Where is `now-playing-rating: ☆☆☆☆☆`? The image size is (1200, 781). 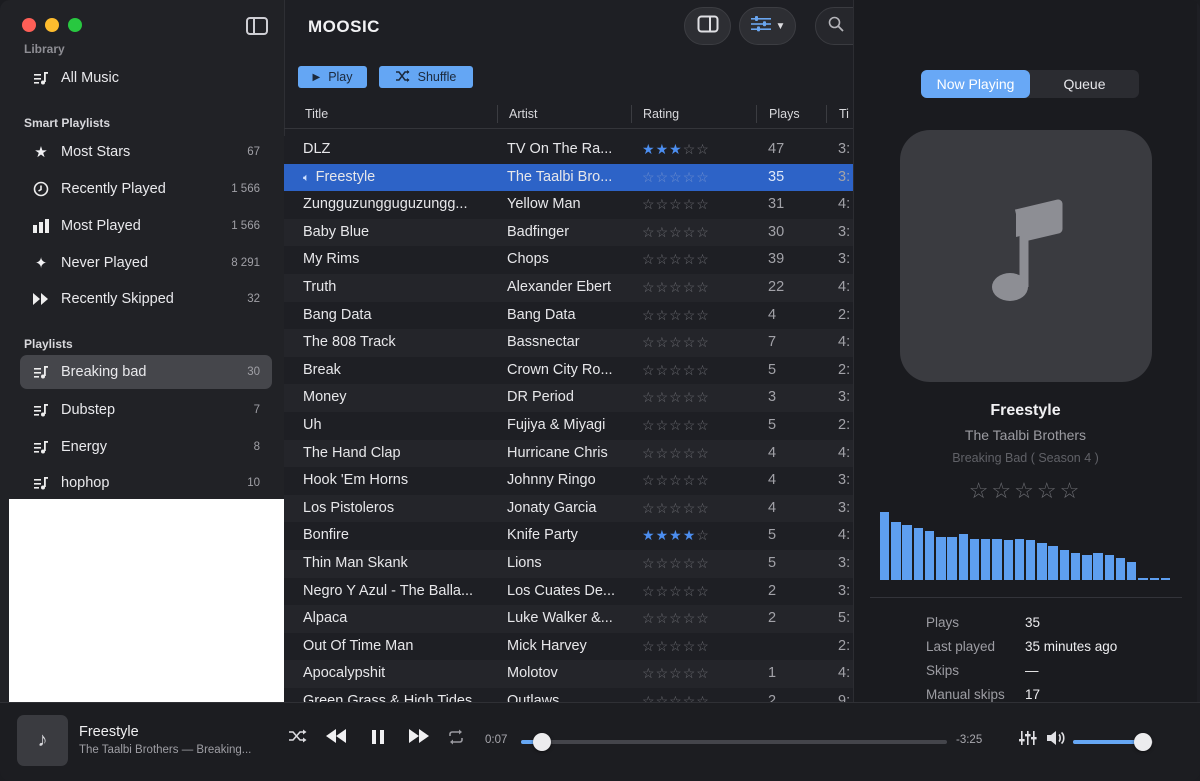 now-playing-rating: ☆☆☆☆☆ is located at coordinates (1025, 491).